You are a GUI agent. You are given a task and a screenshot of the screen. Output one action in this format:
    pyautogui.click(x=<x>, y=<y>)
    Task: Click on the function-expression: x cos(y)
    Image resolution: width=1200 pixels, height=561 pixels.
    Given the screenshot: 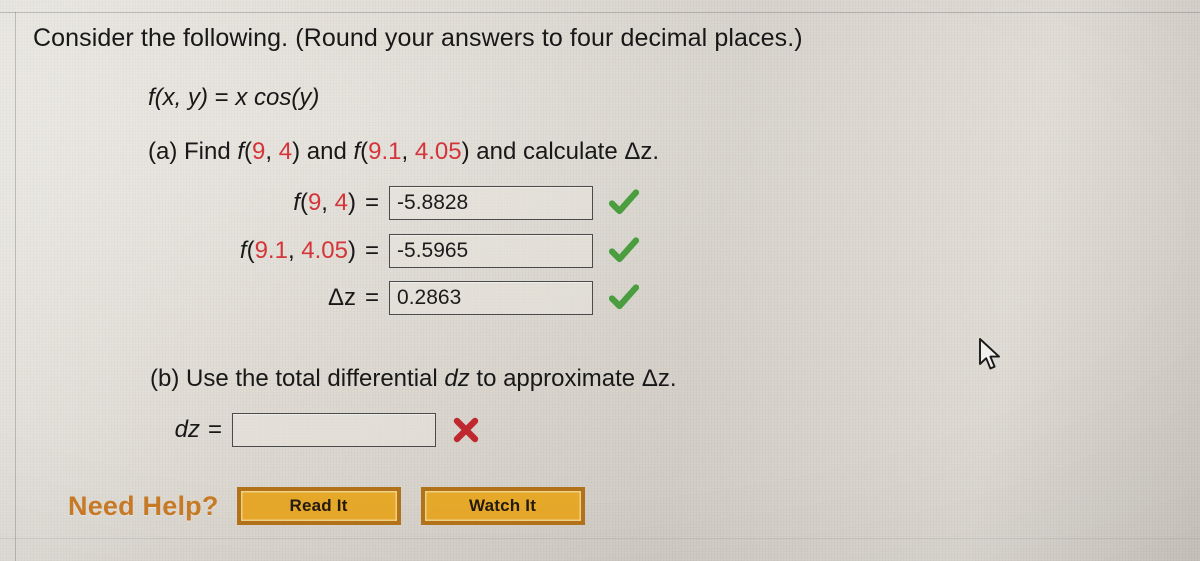 What is the action you would take?
    pyautogui.click(x=277, y=97)
    